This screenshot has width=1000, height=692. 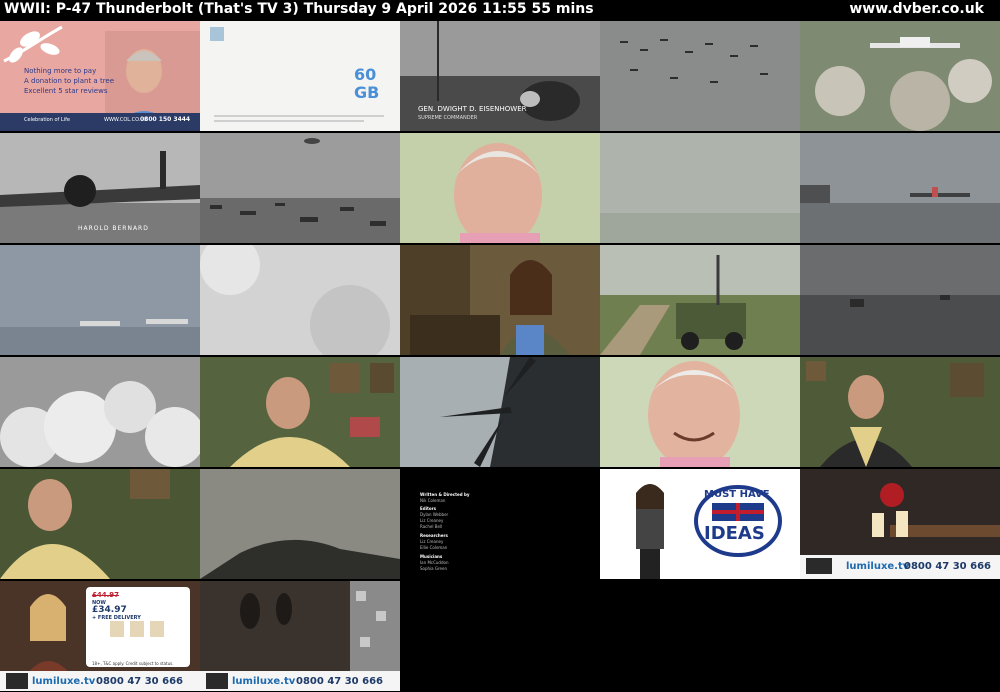 I want to click on credits-heading-researchers: Researchers, so click(x=434, y=535).